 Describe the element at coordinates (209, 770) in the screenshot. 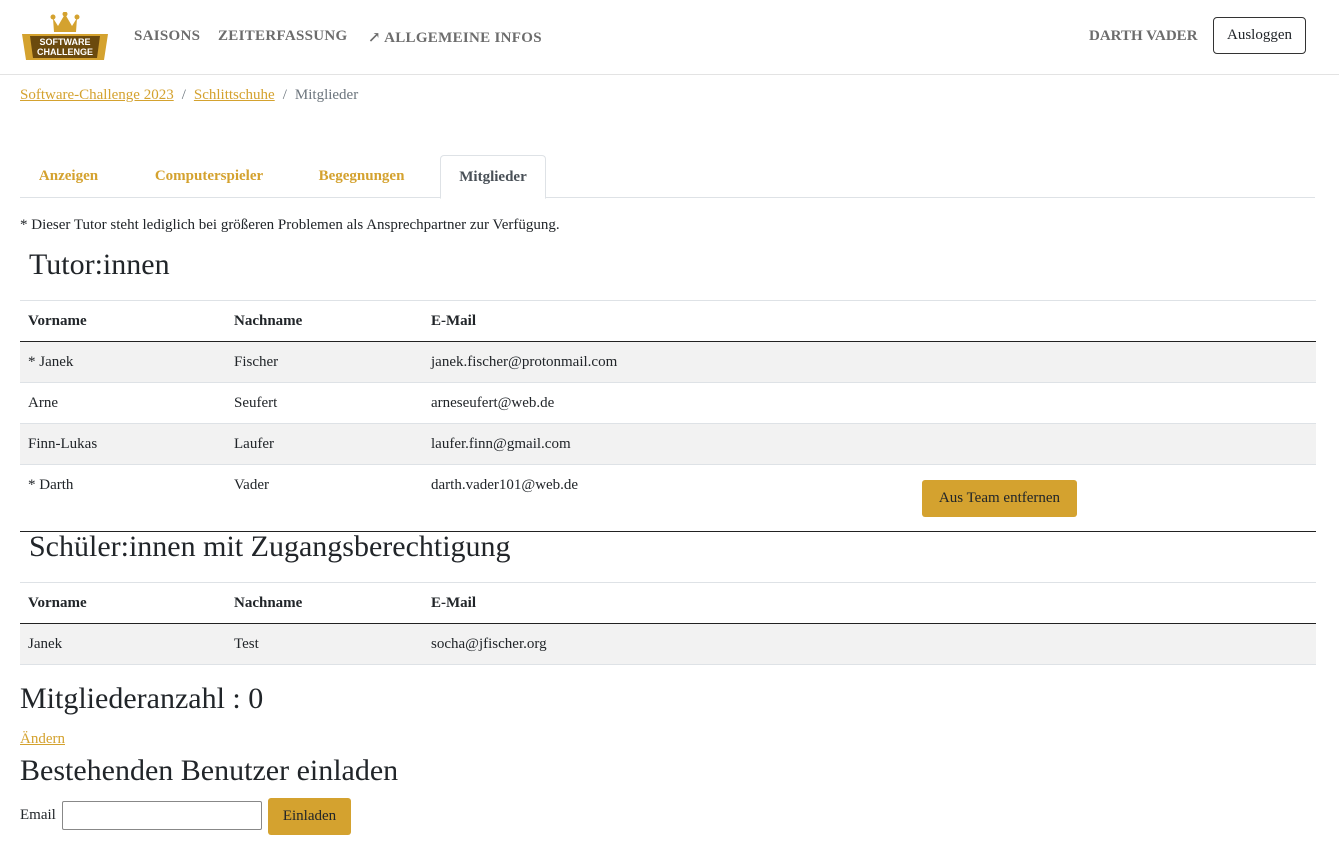

I see `invite-heading: Bestehenden Benutzer einladen` at that location.